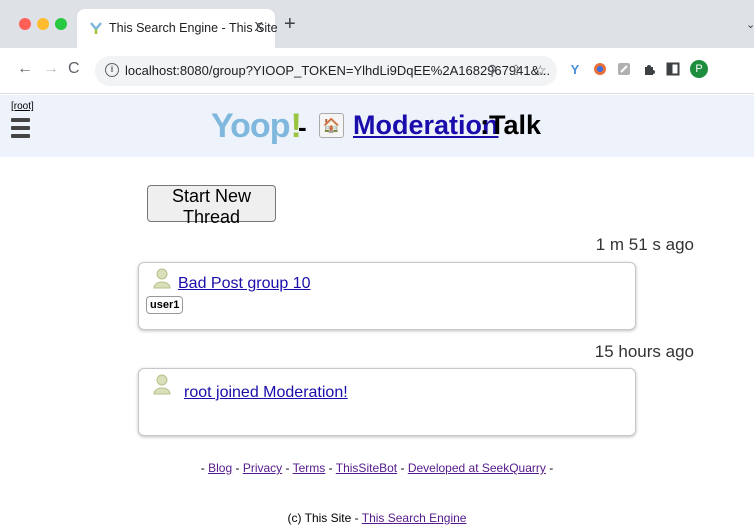 The height and width of the screenshot is (527, 754). Describe the element at coordinates (309, 468) in the screenshot. I see `terms-link: Terms` at that location.